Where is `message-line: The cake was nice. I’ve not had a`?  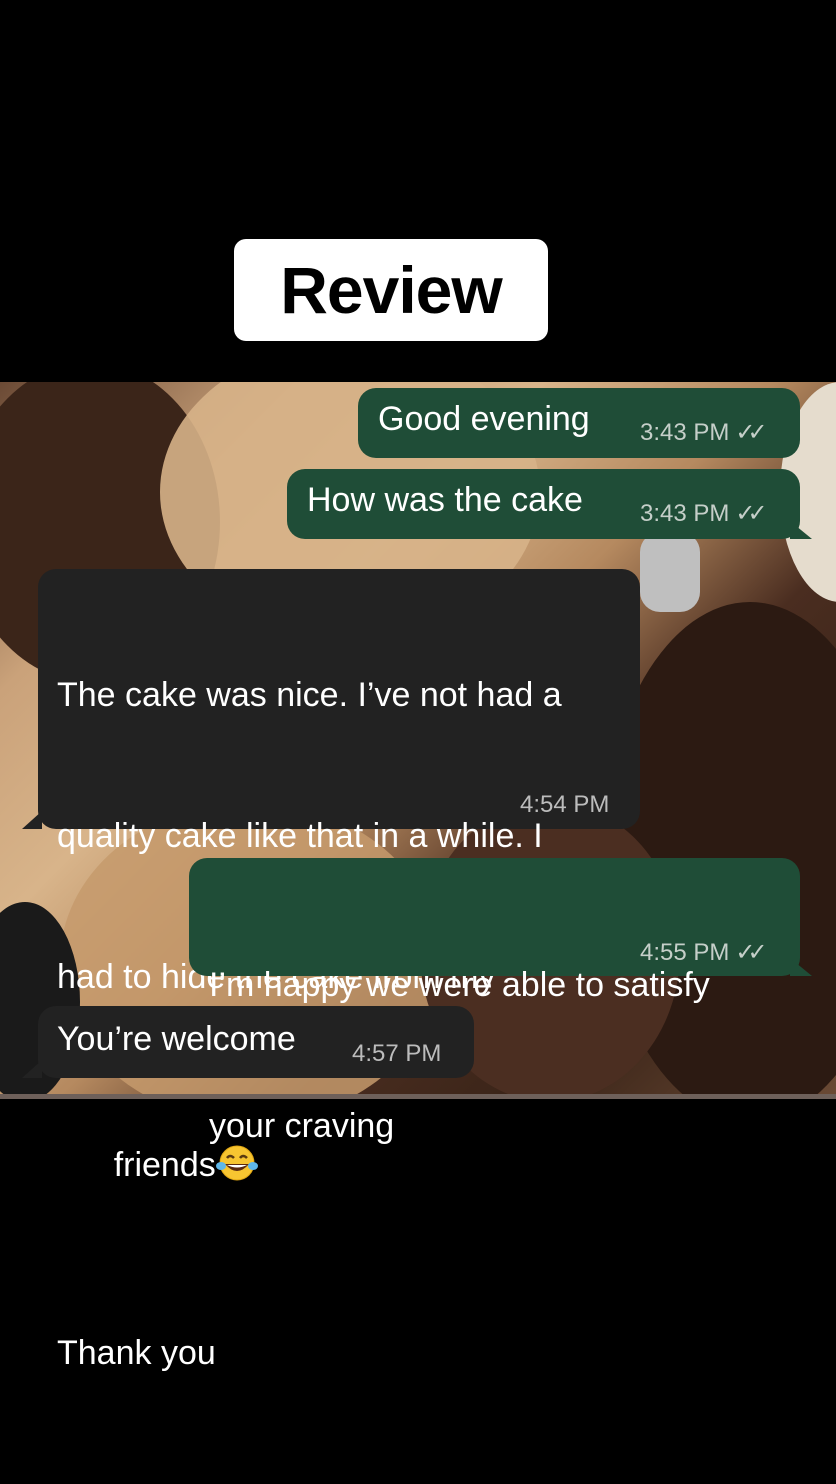 message-line: The cake was nice. I’ve not had a is located at coordinates (309, 695).